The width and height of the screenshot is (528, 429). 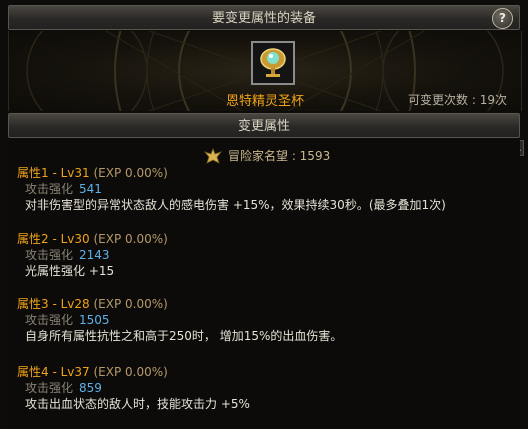 What do you see at coordinates (279, 156) in the screenshot?
I see `reputation-label: 冒险家名望 : 1593` at bounding box center [279, 156].